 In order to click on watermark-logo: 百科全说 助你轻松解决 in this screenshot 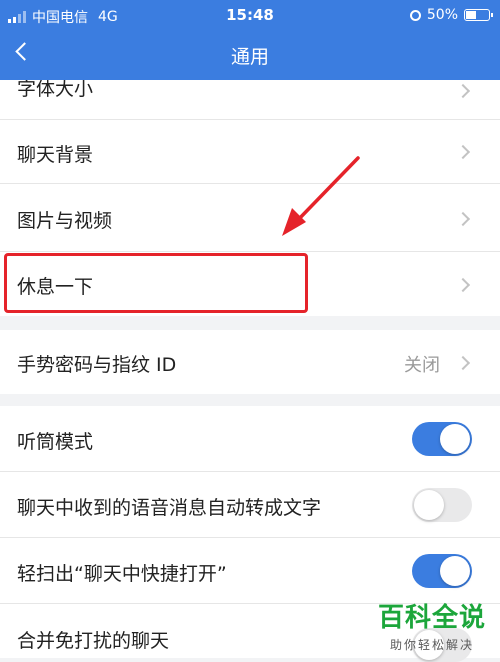, I will do `click(432, 625)`.